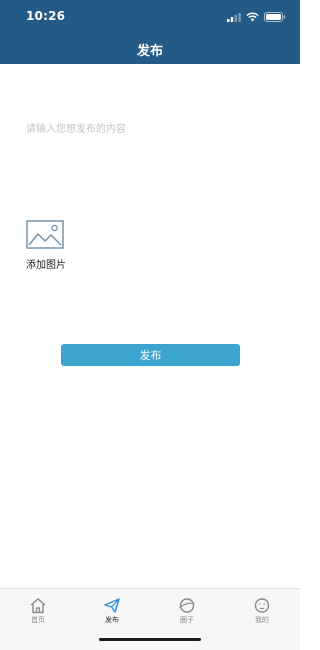 This screenshot has width=320, height=650. I want to click on tab-circle-label: 圈子, so click(187, 620).